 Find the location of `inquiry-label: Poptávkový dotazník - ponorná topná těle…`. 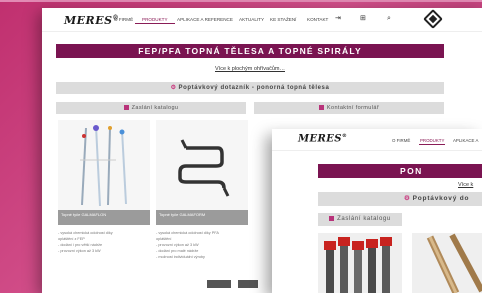

inquiry-label: Poptávkový dotazník - ponorná topná těle… is located at coordinates (254, 88).